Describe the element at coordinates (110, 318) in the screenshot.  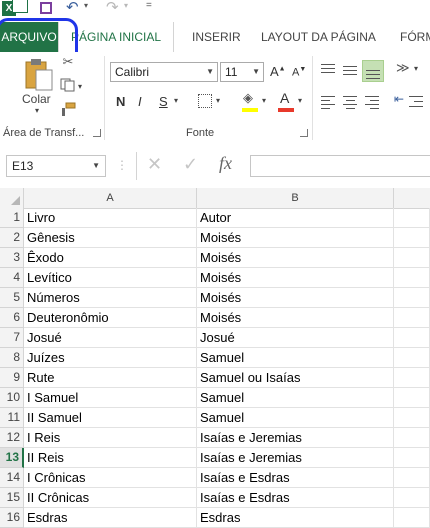
I see `cell-livro: Deuteronômio` at that location.